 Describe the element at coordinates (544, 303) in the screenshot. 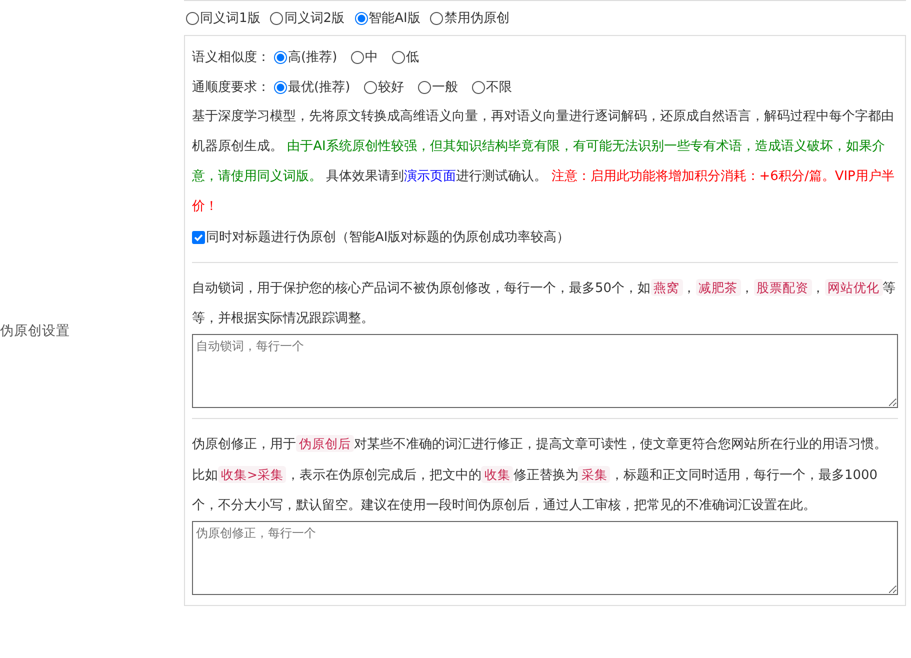

I see `help-text: 自动锁词，用于保护您的核心产品词不被伪原创修改，每行一个，最多50个，如 燕窝 ， 减肥茶 ， 股票配资 ， 网站优化 等等，并根据实际情况跟踪调整。` at that location.